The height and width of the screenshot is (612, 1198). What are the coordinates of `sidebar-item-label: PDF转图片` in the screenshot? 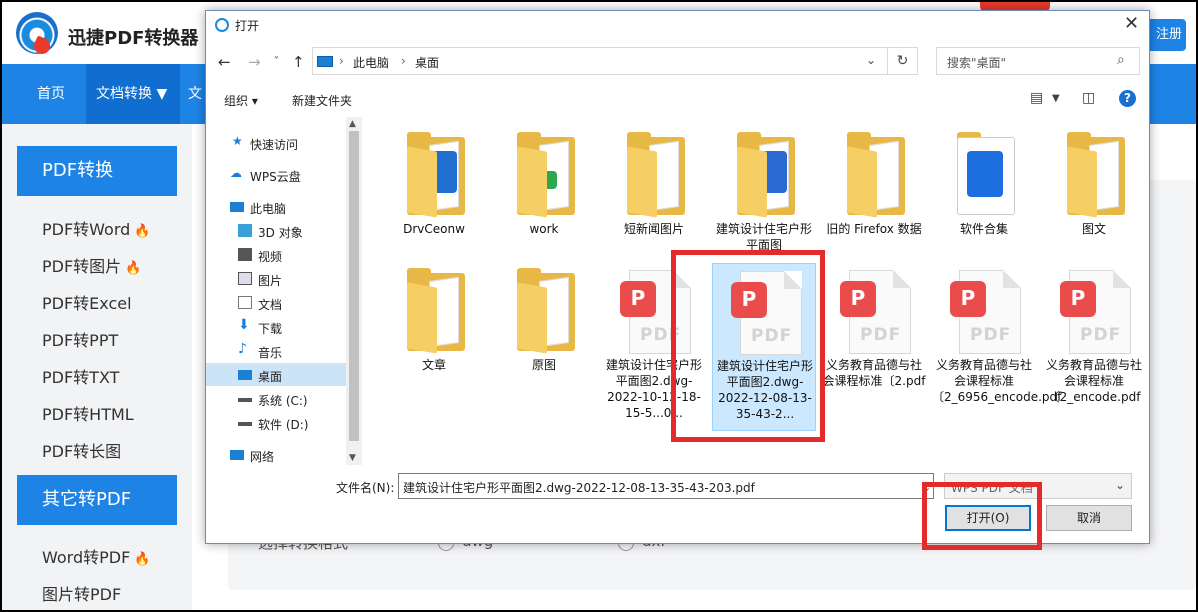 It's located at (82, 266).